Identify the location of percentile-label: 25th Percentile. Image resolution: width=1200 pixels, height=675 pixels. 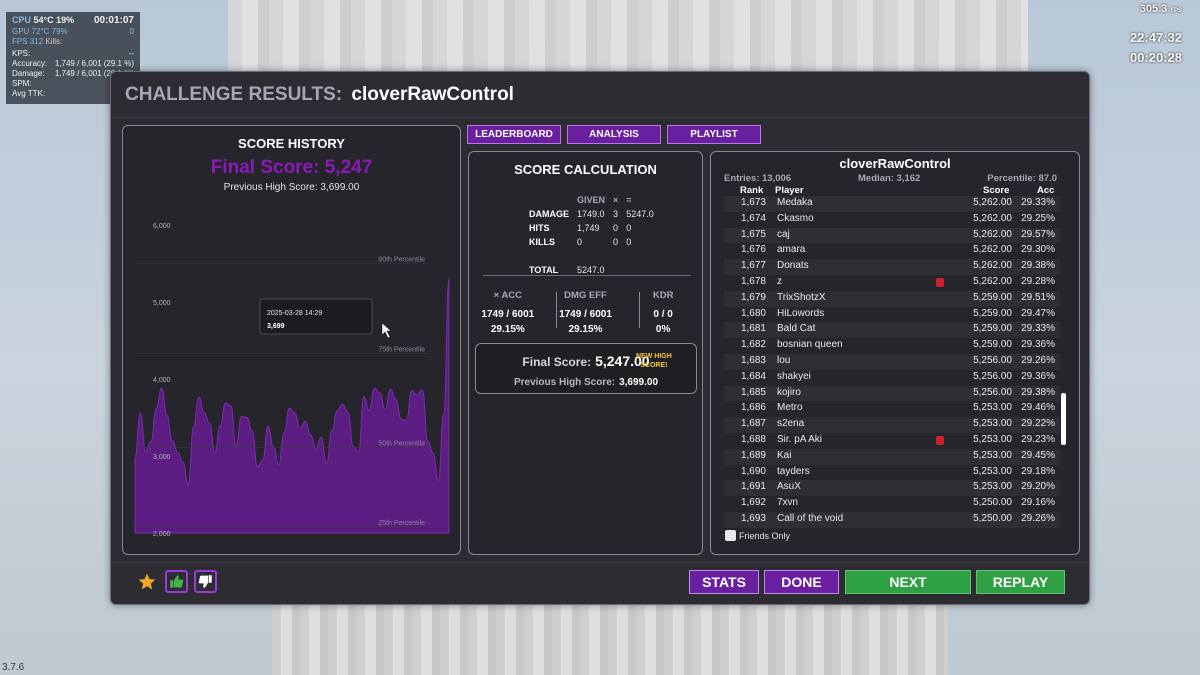
(401, 523).